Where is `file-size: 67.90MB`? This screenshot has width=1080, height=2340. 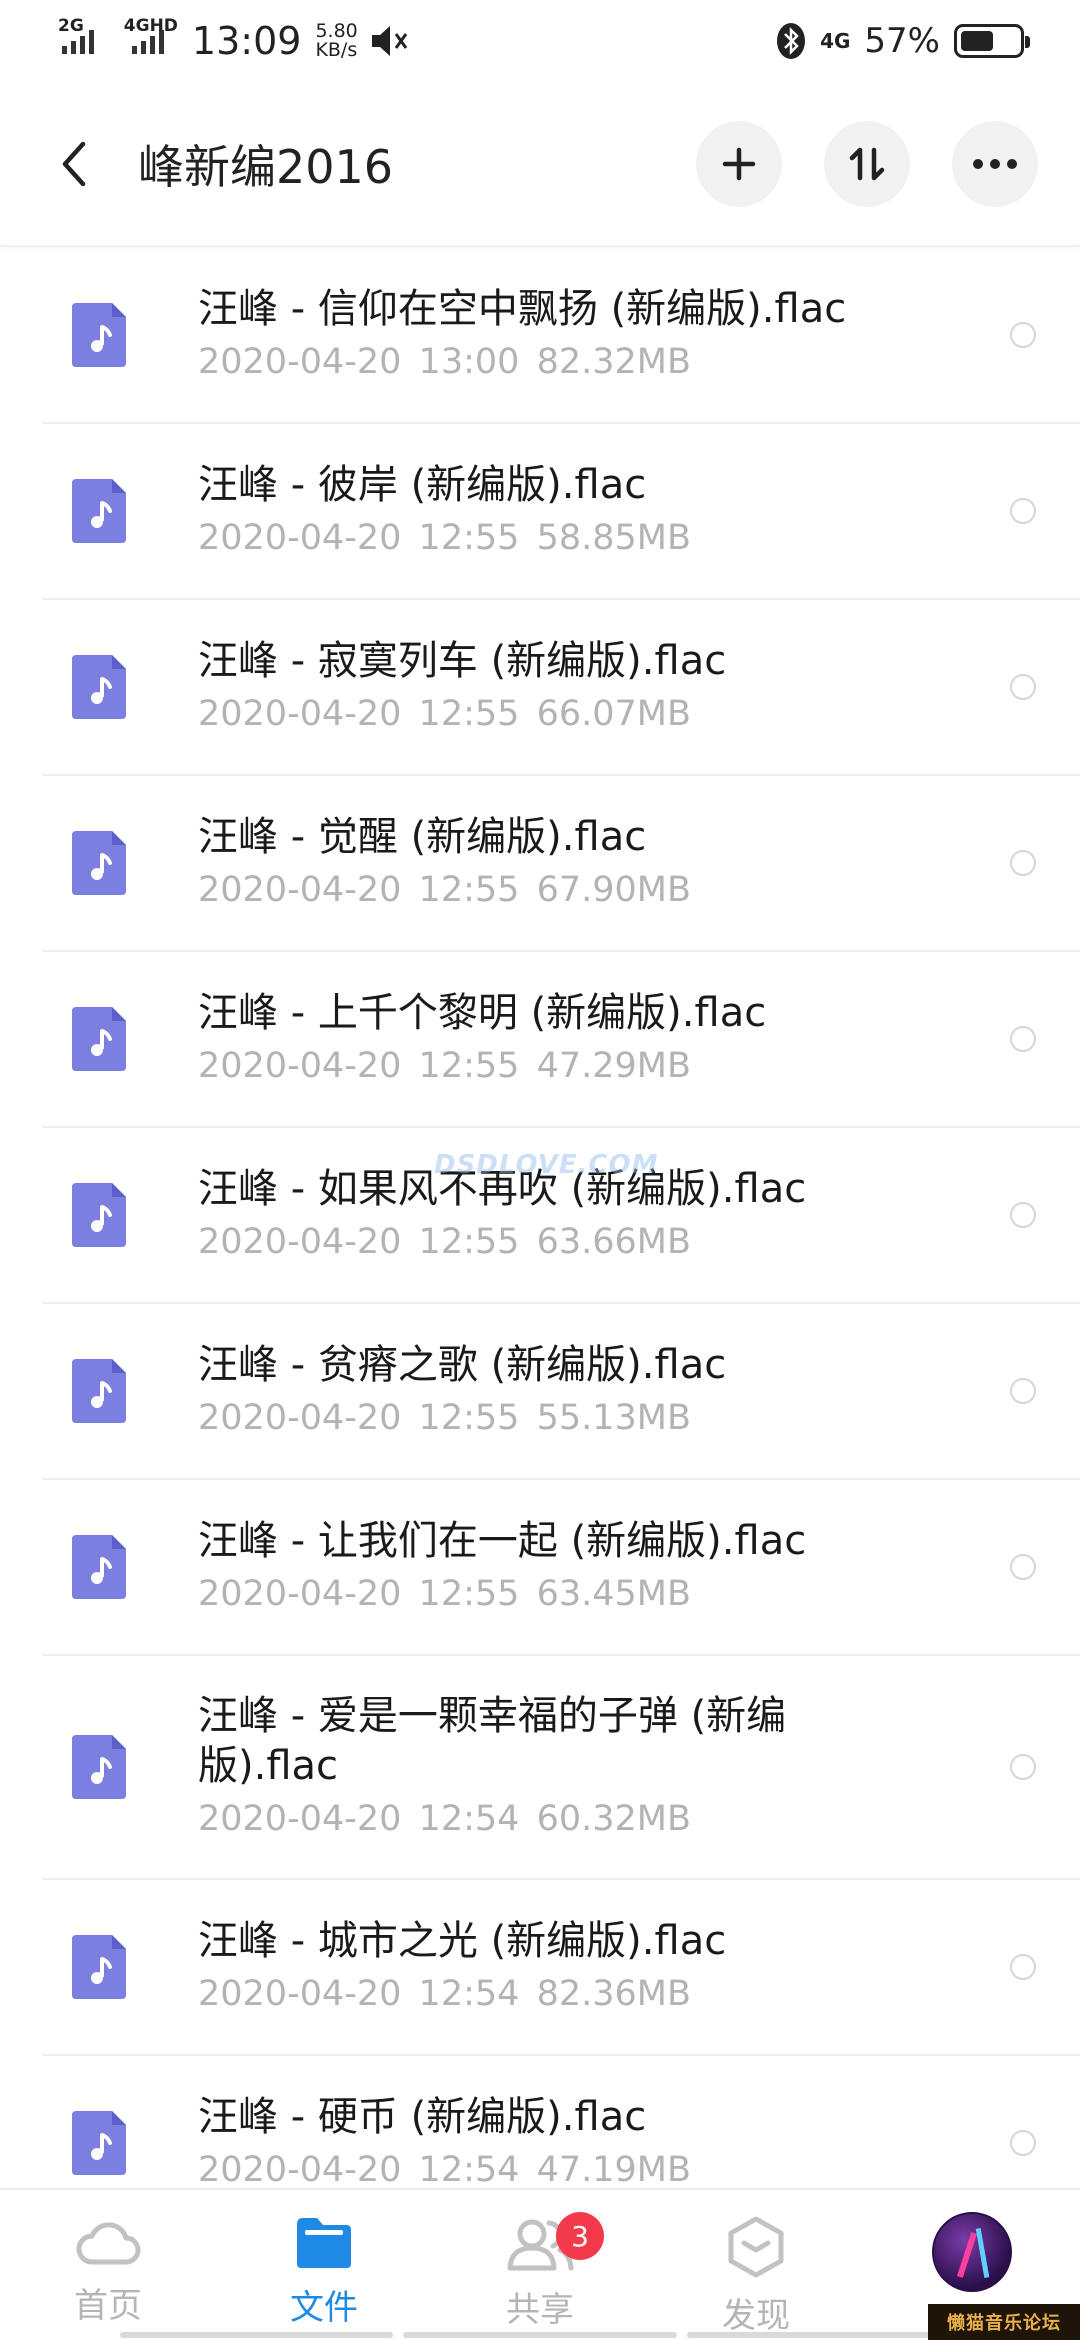
file-size: 67.90MB is located at coordinates (613, 890).